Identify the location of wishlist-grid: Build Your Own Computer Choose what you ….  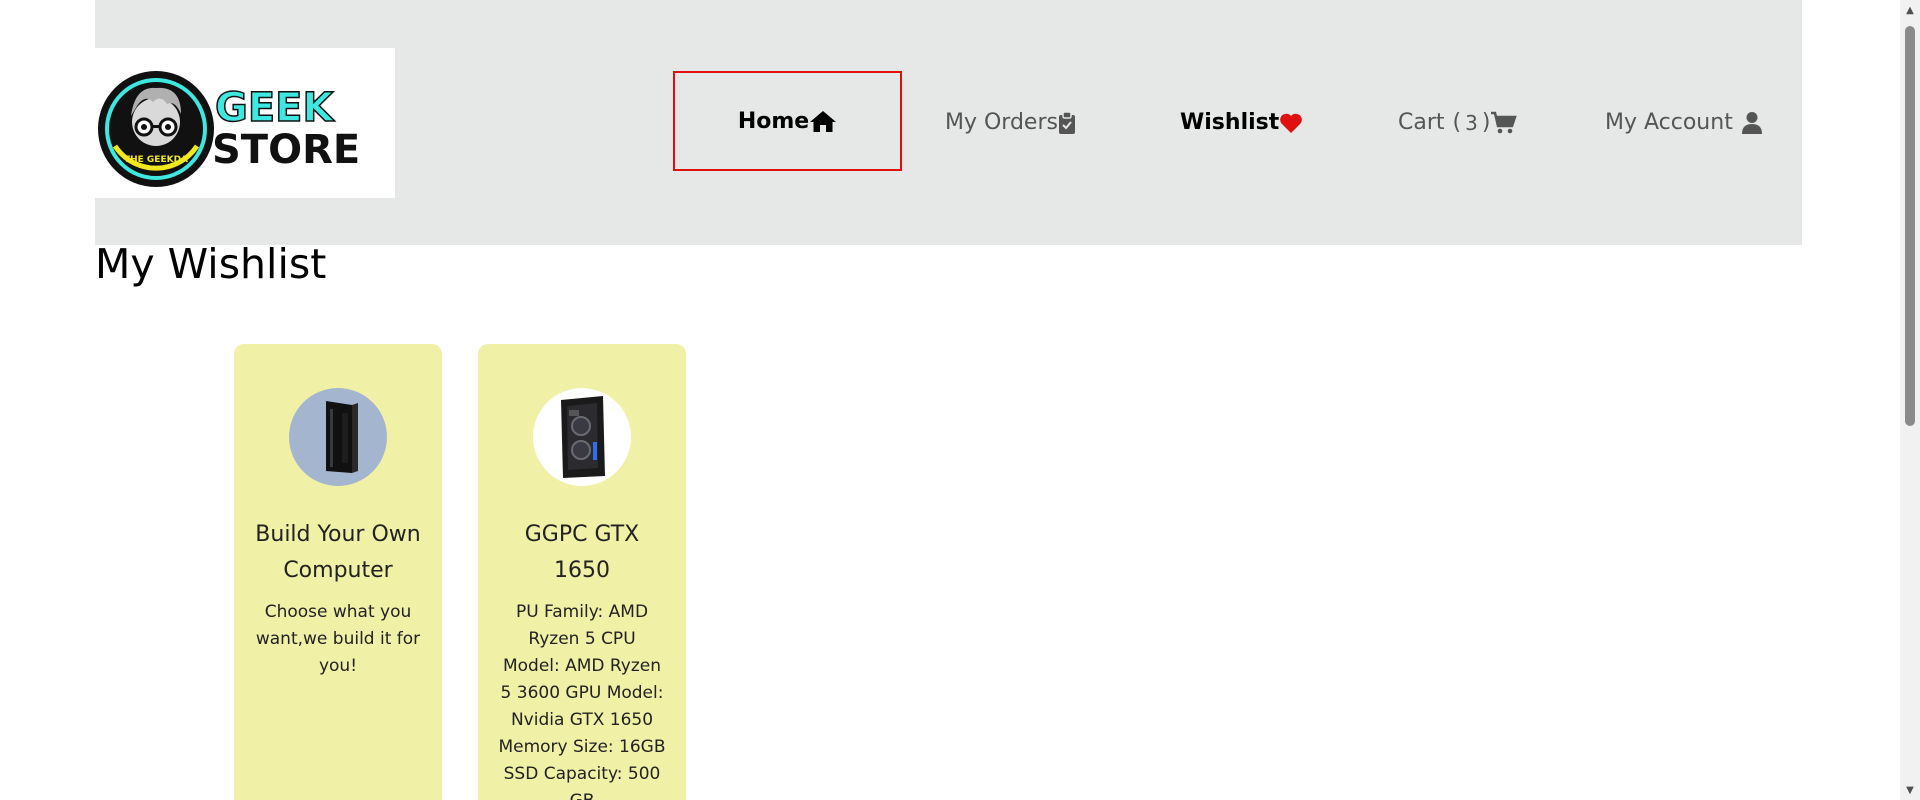
(460, 572).